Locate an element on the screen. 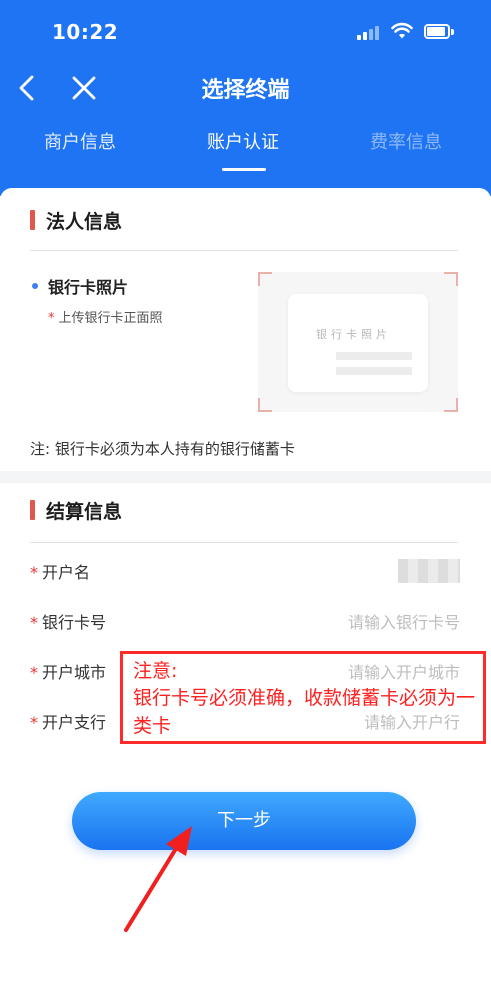 The width and height of the screenshot is (491, 988). annotation-text: 银行卡号必须准确，收款储蓄卡必须为一类卡 is located at coordinates (304, 712).